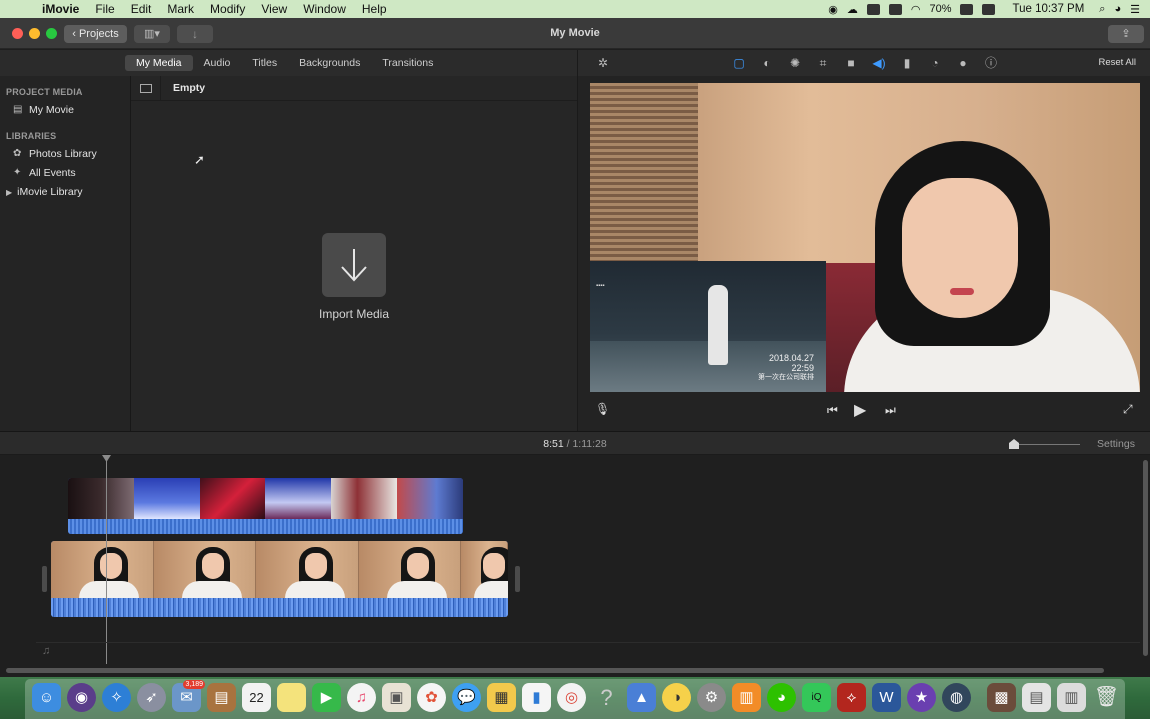  What do you see at coordinates (781, 697) in the screenshot?
I see `wechat-icon: ◕` at bounding box center [781, 697].